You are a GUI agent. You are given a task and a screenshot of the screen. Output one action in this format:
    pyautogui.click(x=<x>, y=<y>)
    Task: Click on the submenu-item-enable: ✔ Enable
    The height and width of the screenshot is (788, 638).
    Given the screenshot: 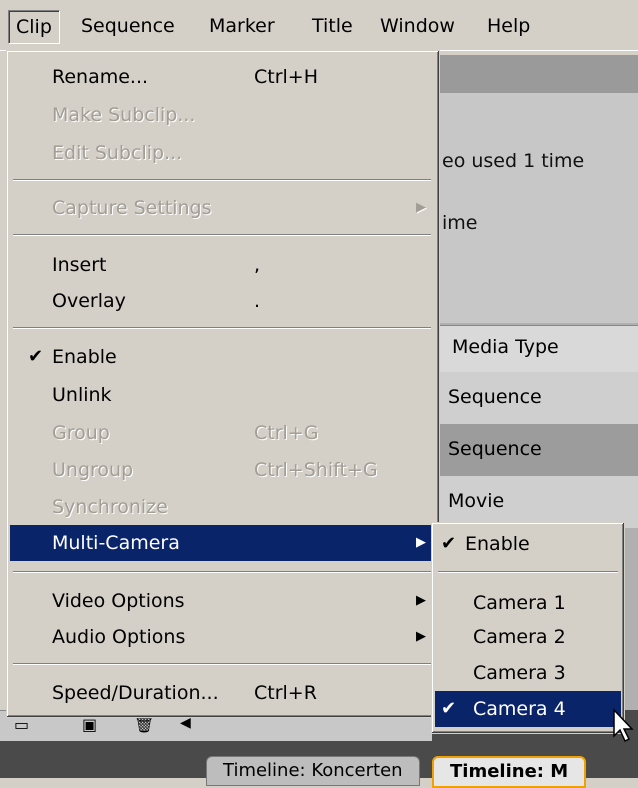 What is the action you would take?
    pyautogui.click(x=528, y=544)
    